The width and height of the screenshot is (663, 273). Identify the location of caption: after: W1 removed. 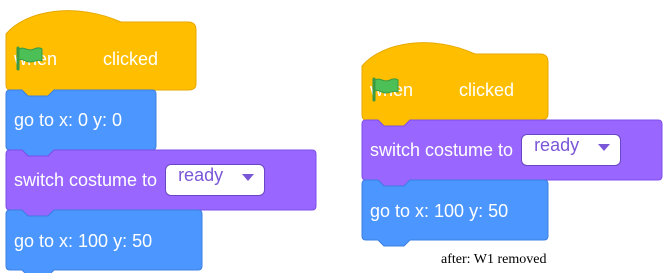
(494, 259).